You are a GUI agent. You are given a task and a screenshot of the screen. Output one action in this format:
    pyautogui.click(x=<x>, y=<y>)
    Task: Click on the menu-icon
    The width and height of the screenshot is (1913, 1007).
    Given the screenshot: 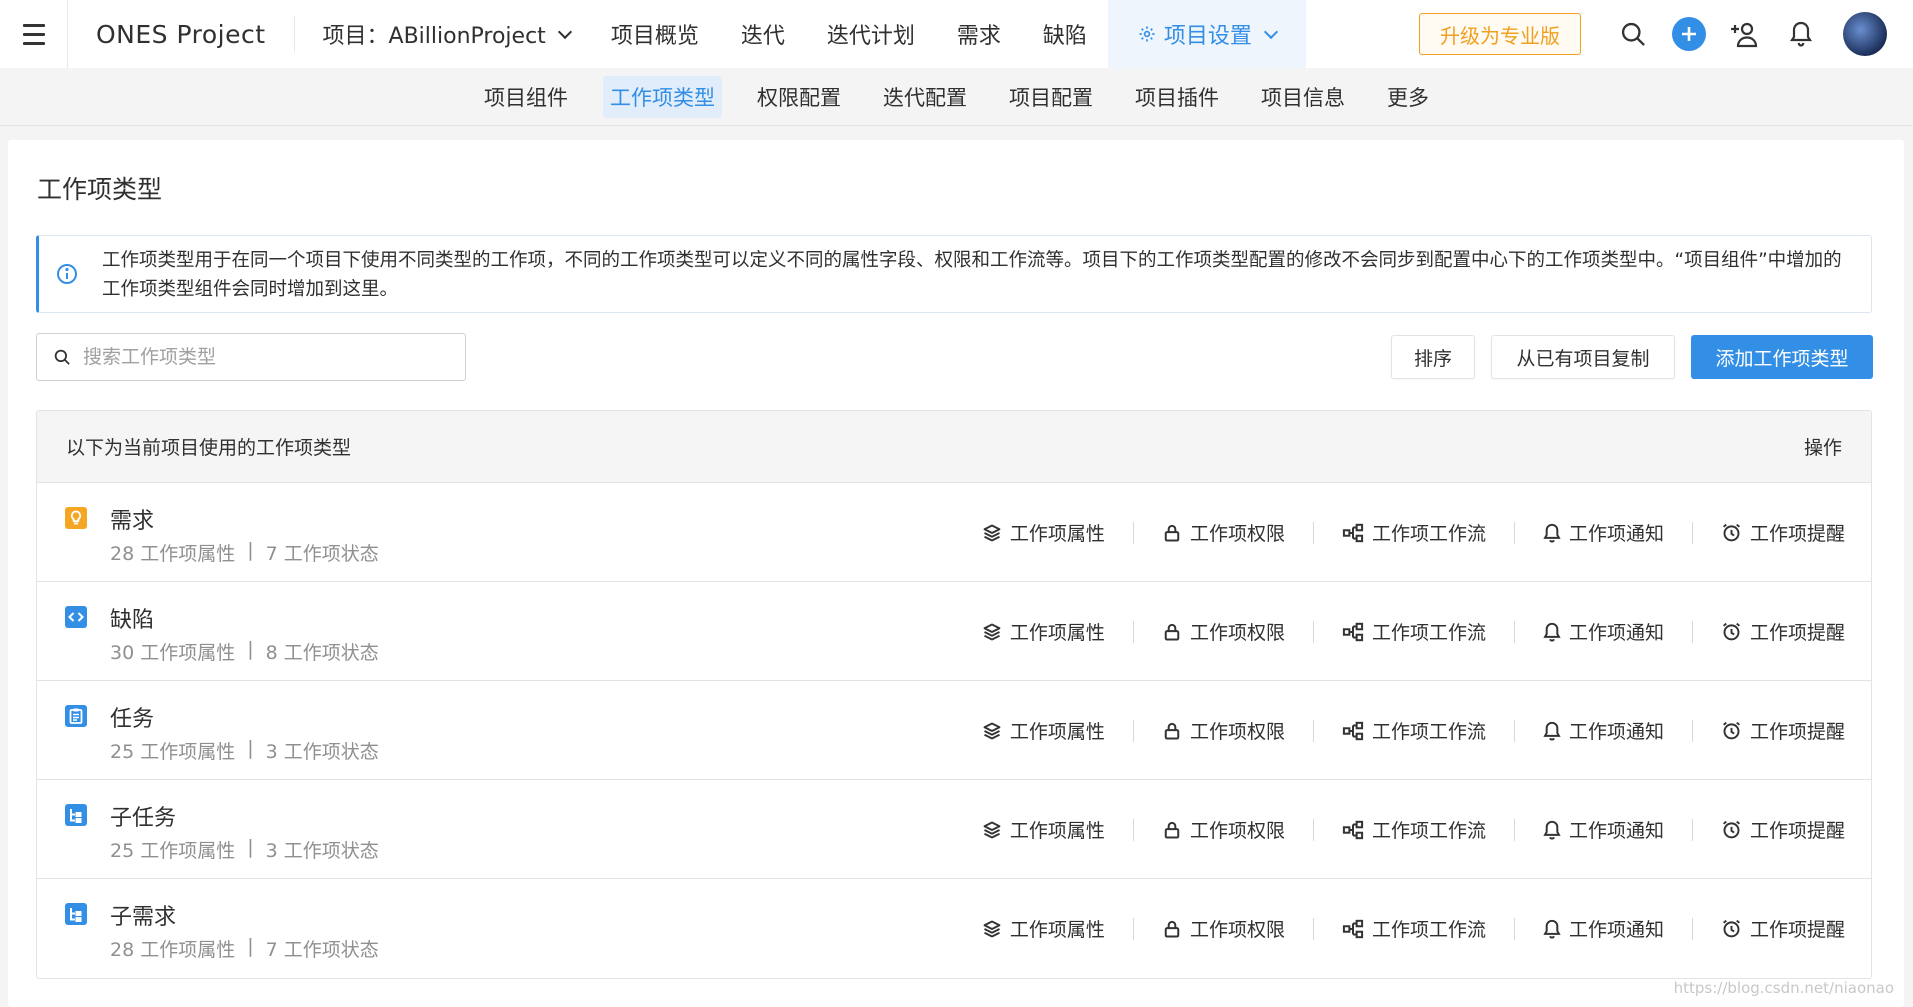 What is the action you would take?
    pyautogui.click(x=34, y=34)
    